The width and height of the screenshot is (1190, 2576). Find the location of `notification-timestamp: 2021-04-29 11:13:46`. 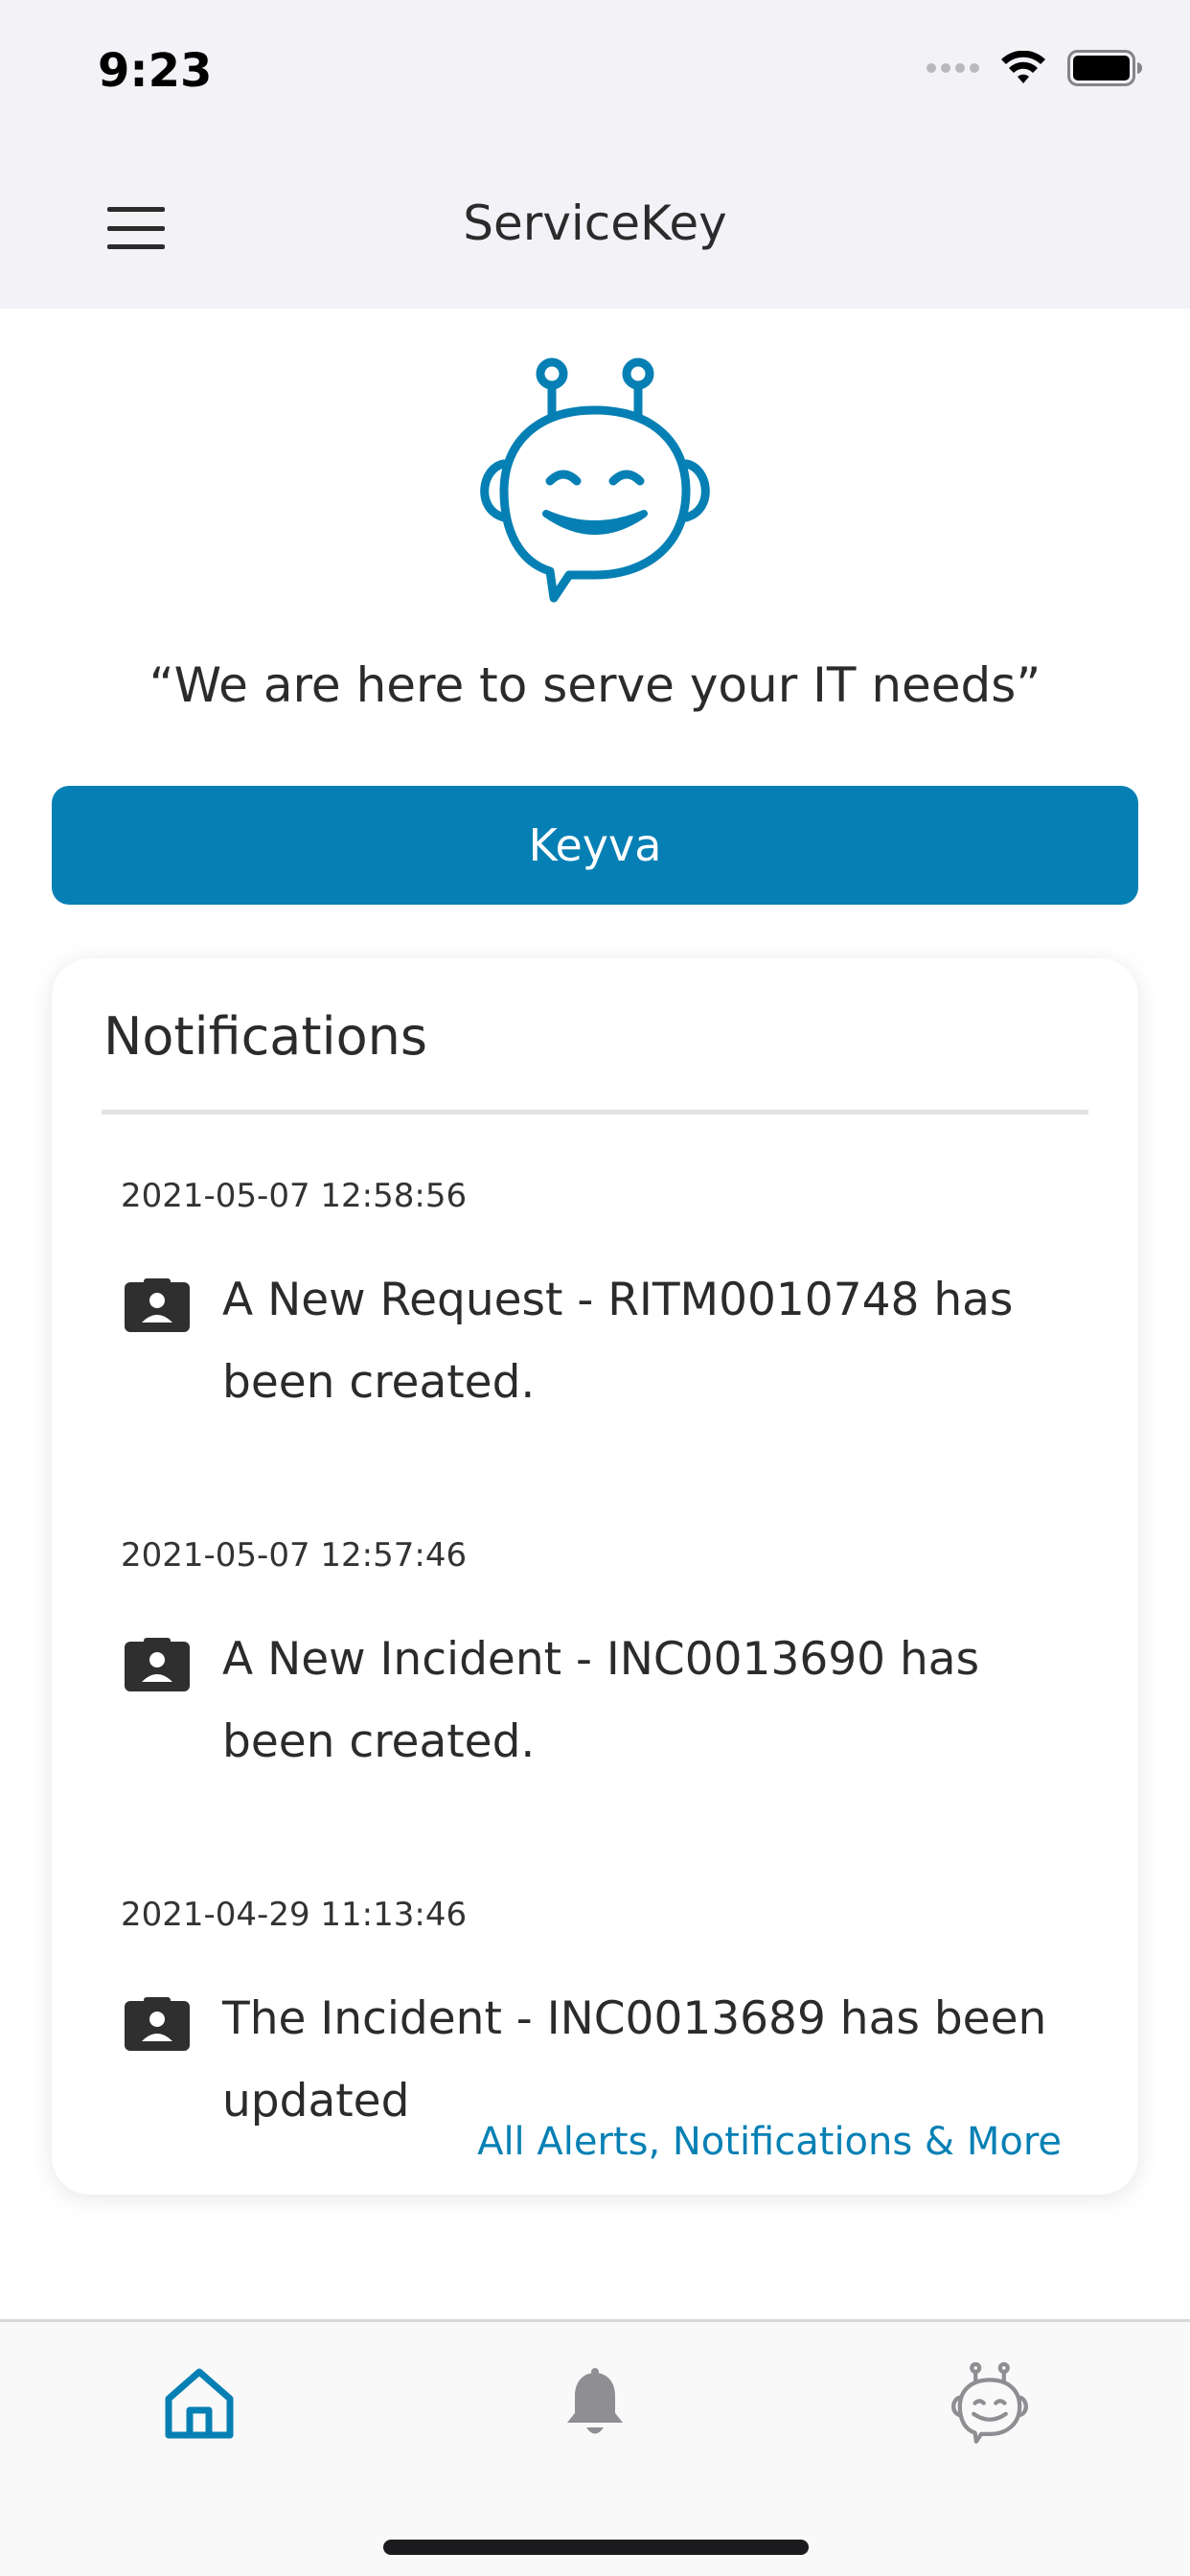

notification-timestamp: 2021-04-29 11:13:46 is located at coordinates (295, 1915).